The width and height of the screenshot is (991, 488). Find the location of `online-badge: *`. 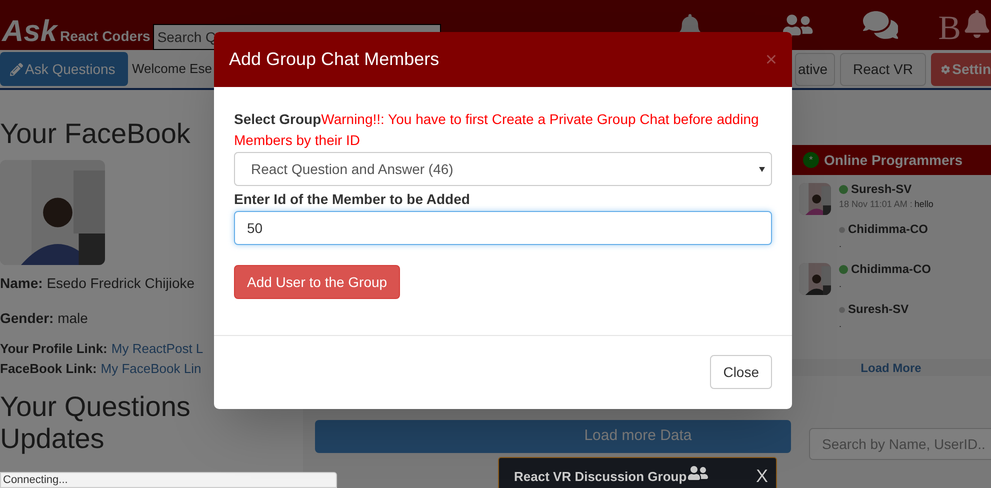

online-badge: * is located at coordinates (811, 160).